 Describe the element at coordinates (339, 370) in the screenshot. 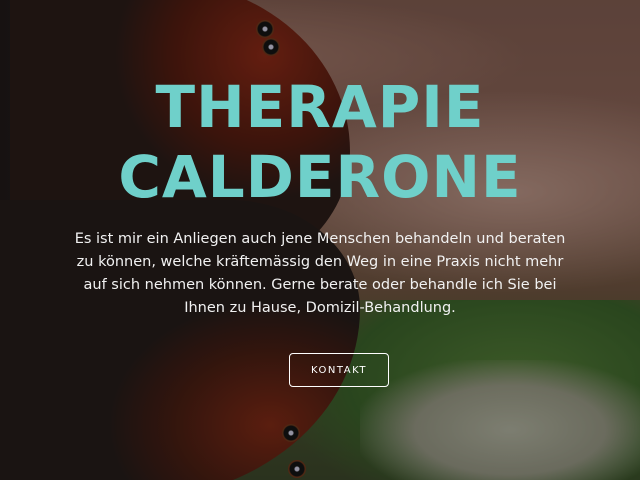

I see `contact-button: KONTAKT` at that location.